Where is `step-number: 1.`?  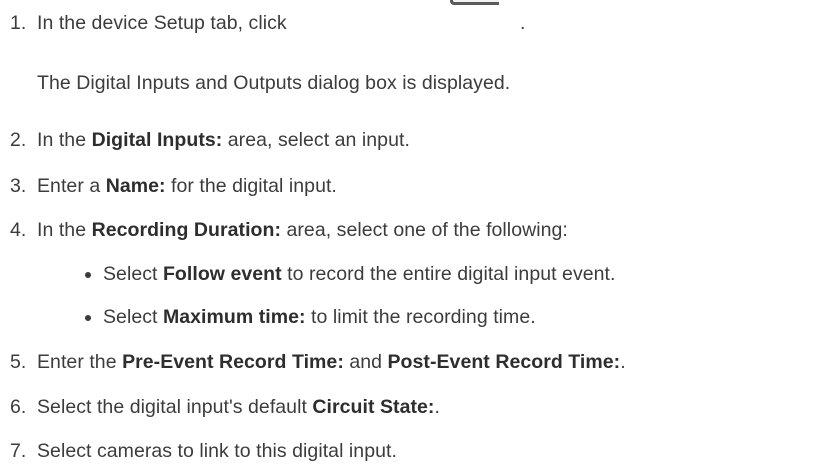
step-number: 1. is located at coordinates (18, 23).